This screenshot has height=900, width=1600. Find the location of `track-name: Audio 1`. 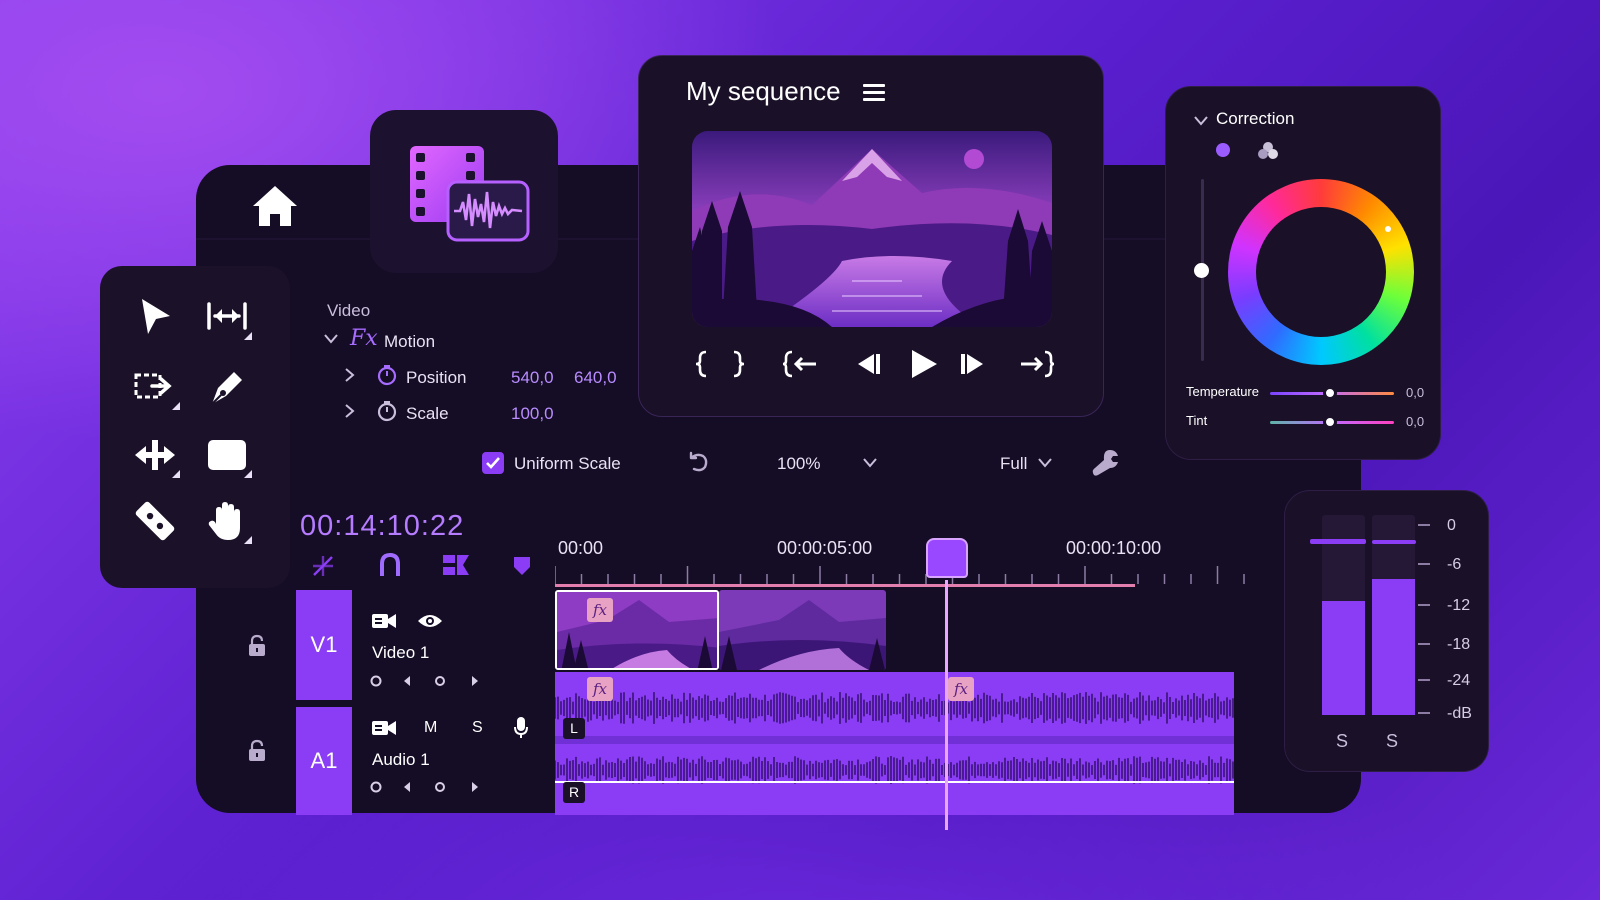

track-name: Audio 1 is located at coordinates (401, 759).